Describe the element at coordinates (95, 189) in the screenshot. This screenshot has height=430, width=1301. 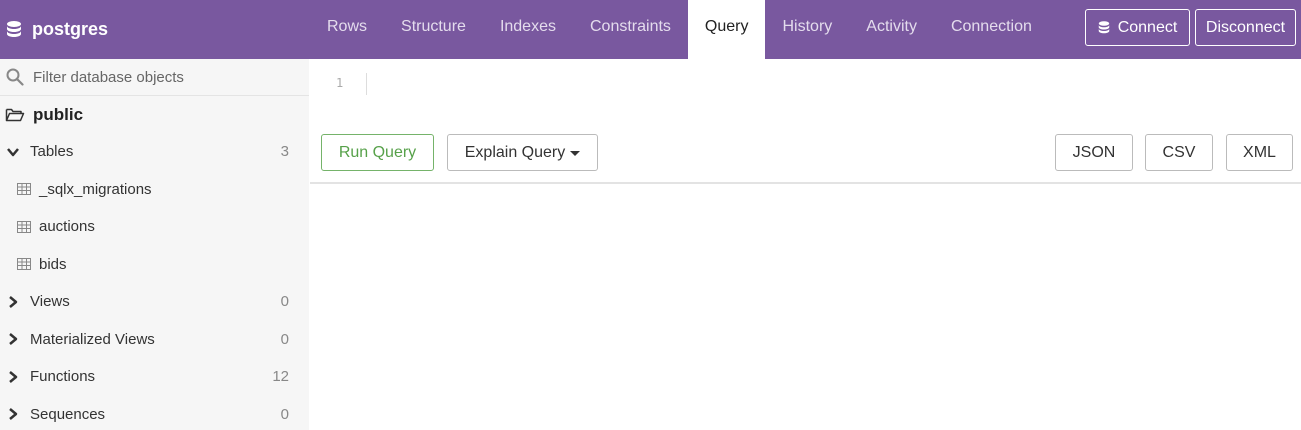
I see `table-label: _sqlx_migrations` at that location.